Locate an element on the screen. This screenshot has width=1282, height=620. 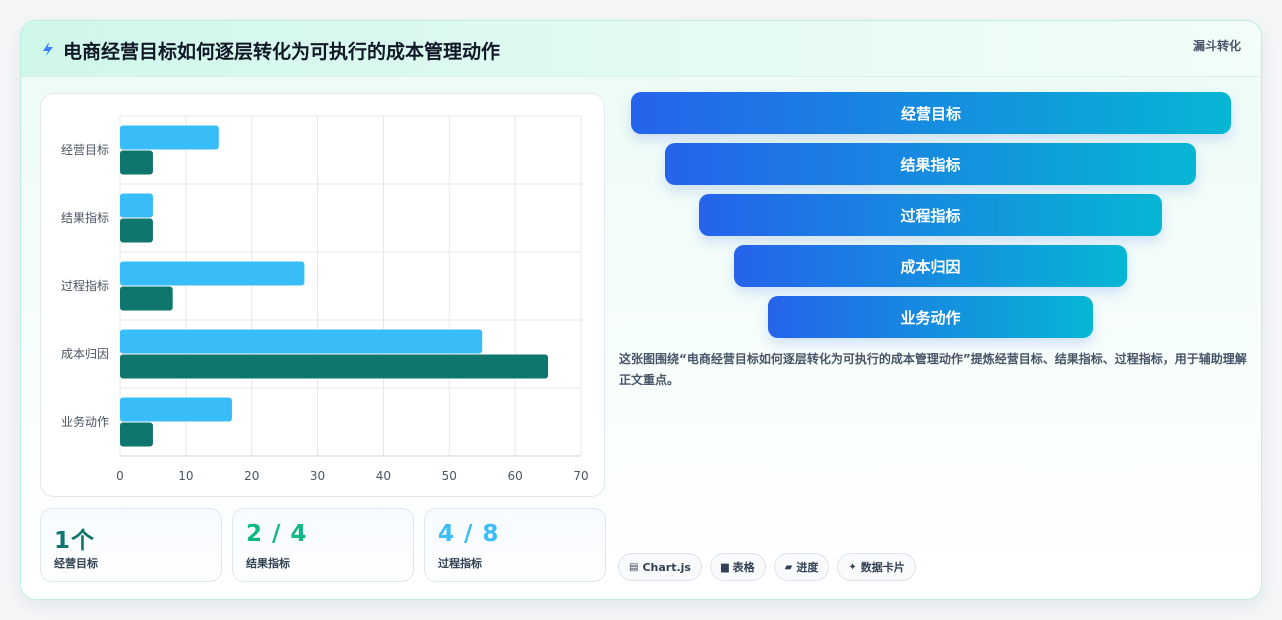
y-tick-label: 经营目标 is located at coordinates (85, 150).